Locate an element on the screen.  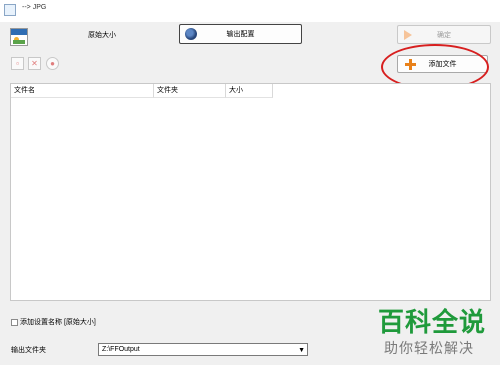
output-settings-label: 输出配置 is located at coordinates (240, 34).